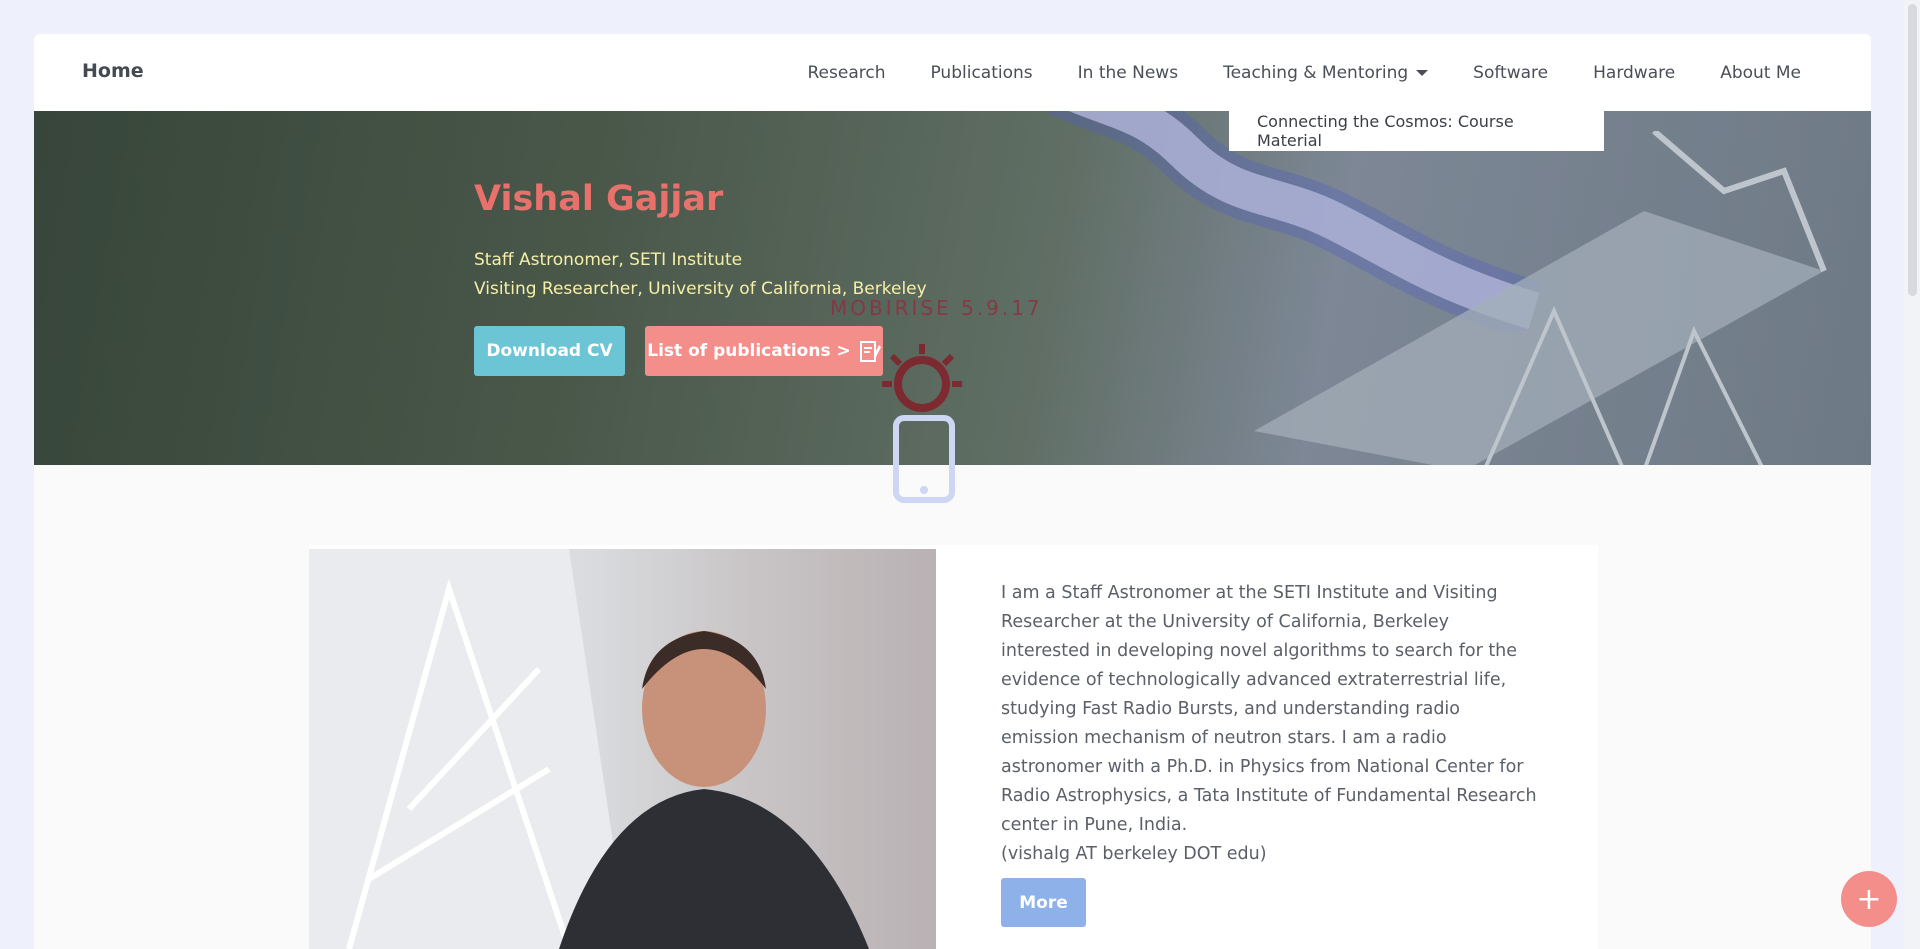 The width and height of the screenshot is (1920, 949). What do you see at coordinates (1316, 72) in the screenshot?
I see `nav-link-teaching-label: Teaching & Mentoring` at bounding box center [1316, 72].